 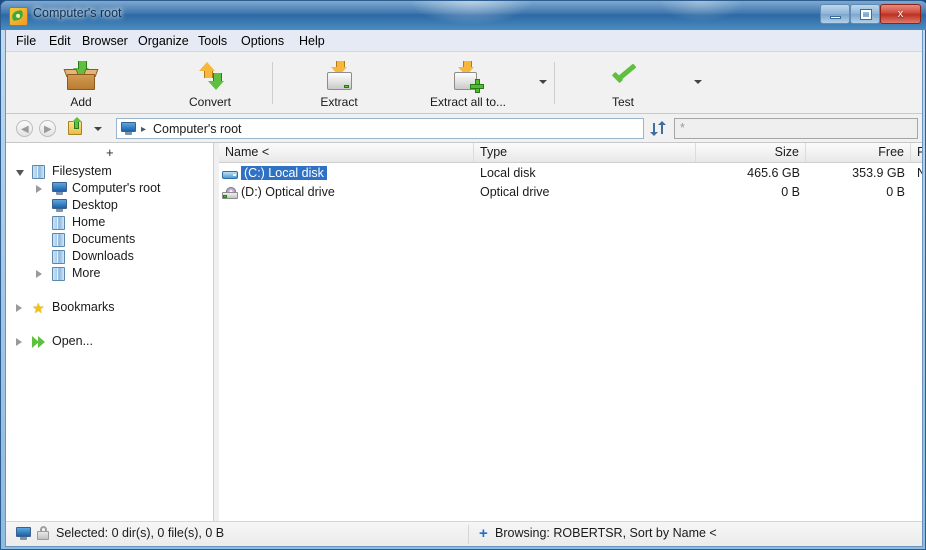 I want to click on status-plus-icon: +, so click(x=483, y=533).